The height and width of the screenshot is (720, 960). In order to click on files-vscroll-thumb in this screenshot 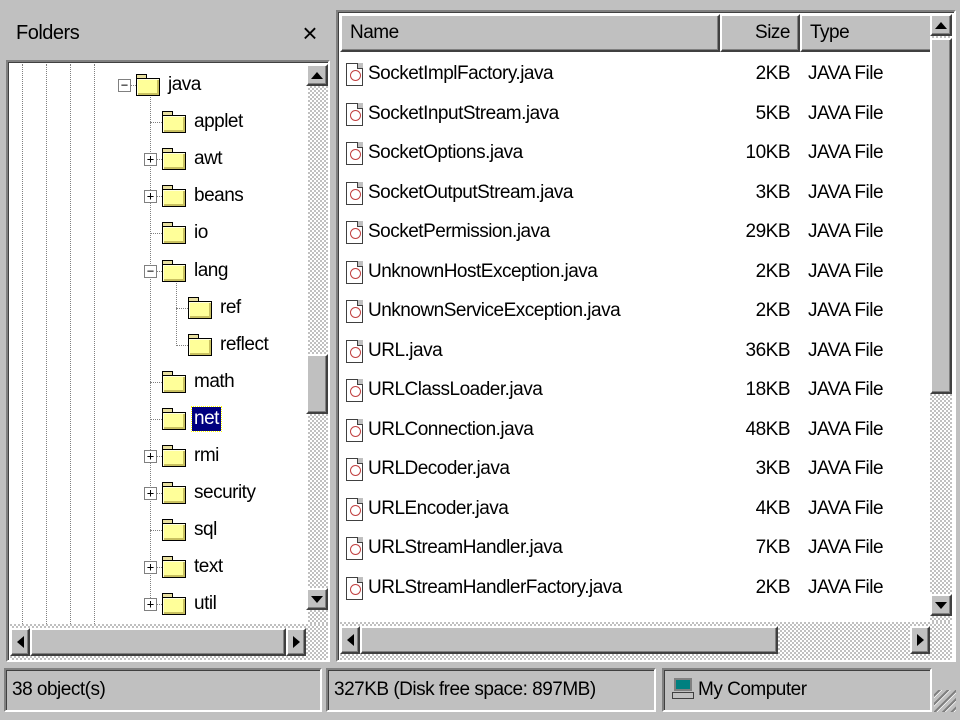, I will do `click(941, 216)`.